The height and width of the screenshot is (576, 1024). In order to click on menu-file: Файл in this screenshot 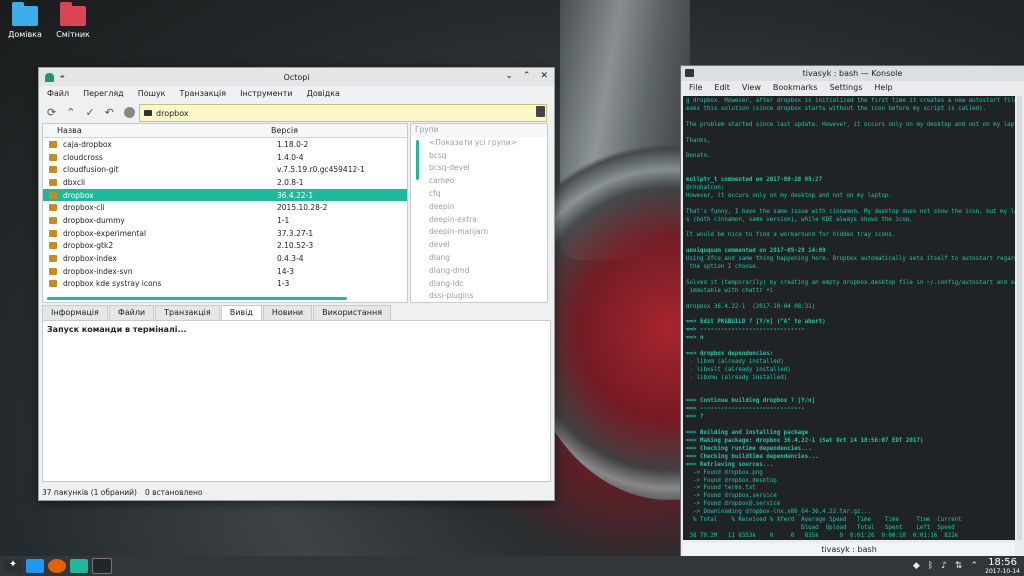, I will do `click(58, 93)`.